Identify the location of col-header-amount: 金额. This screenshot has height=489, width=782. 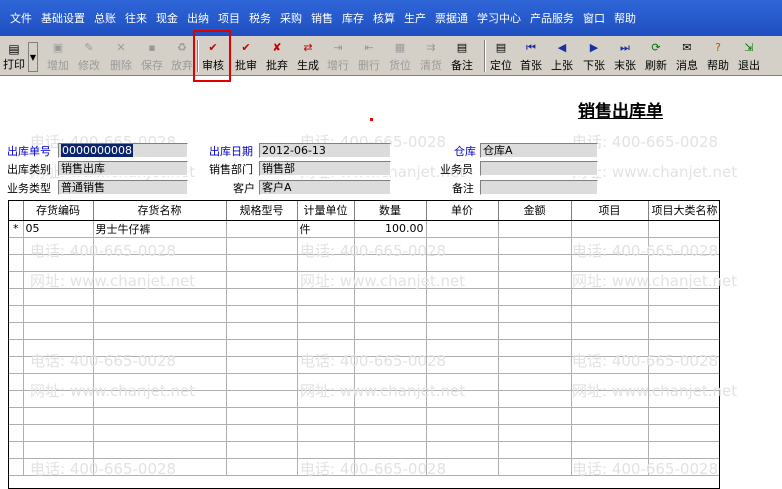
(535, 211).